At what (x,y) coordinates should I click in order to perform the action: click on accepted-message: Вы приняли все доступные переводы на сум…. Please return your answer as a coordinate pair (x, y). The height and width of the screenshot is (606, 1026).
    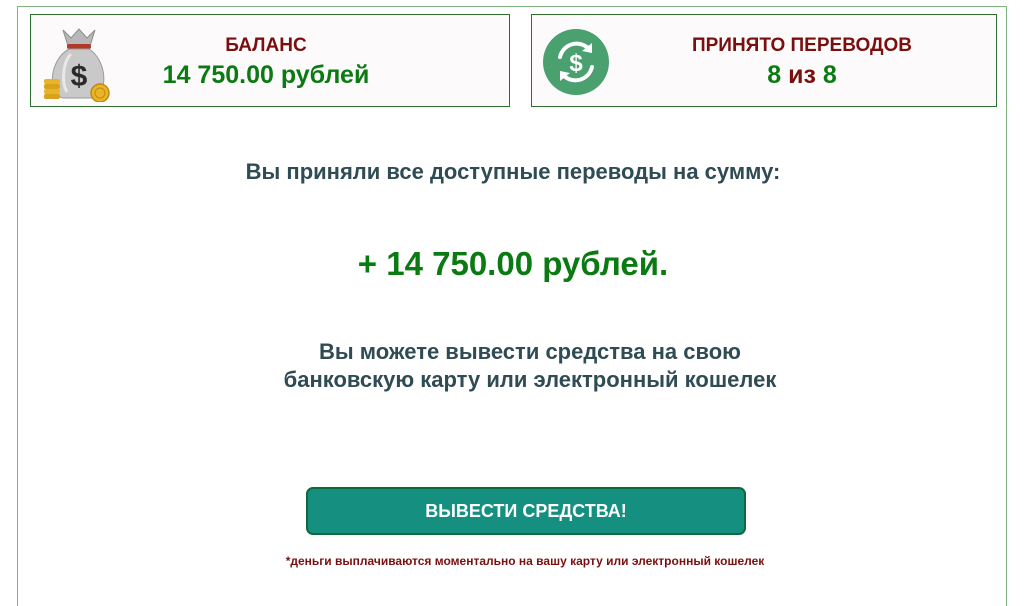
    Looking at the image, I should click on (513, 171).